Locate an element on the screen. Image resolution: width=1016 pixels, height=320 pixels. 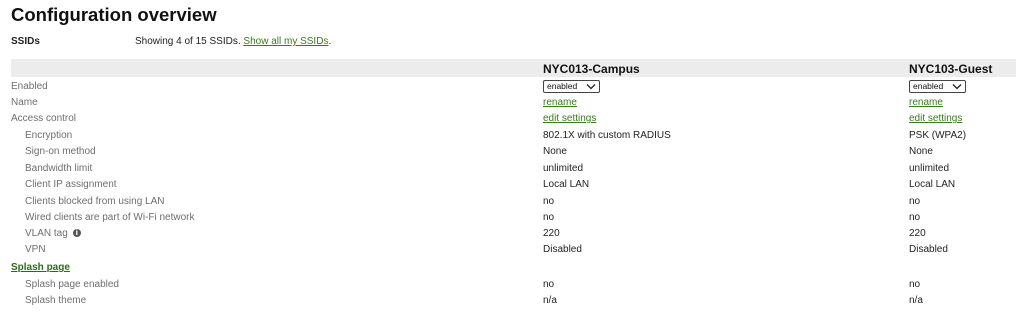
row-label-vlan-tag: VLAN tag i is located at coordinates (53, 233).